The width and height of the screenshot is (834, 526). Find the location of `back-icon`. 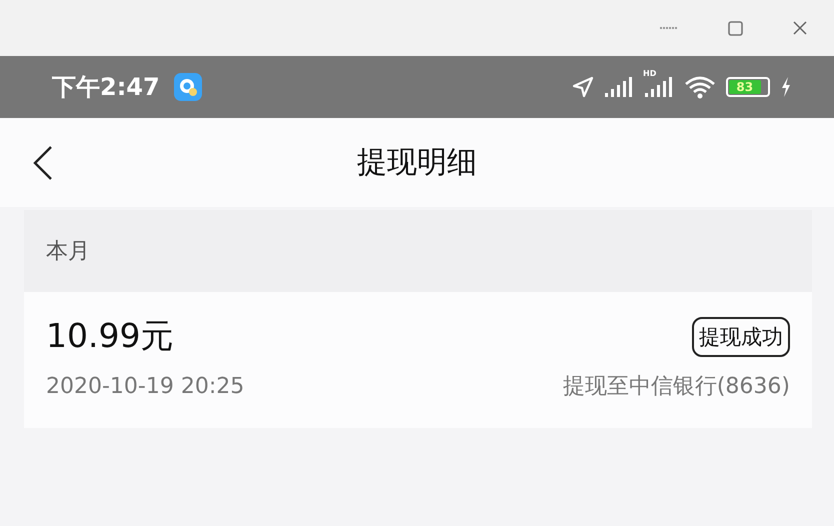

back-icon is located at coordinates (43, 163).